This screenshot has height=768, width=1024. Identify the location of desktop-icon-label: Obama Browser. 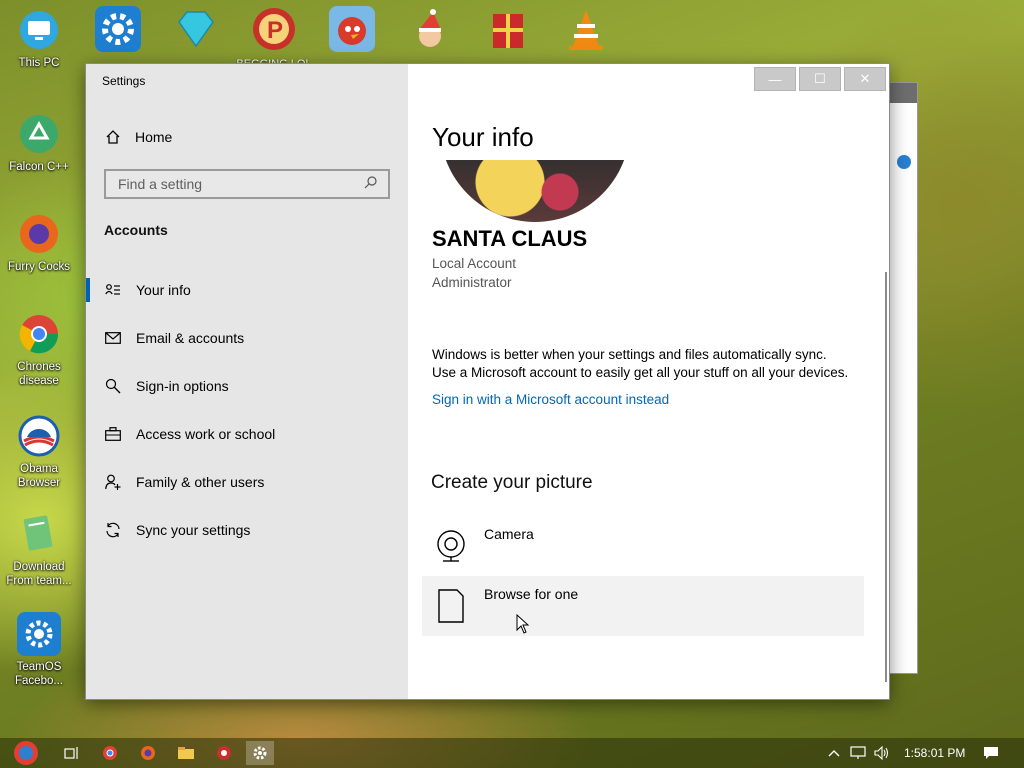
(39, 476).